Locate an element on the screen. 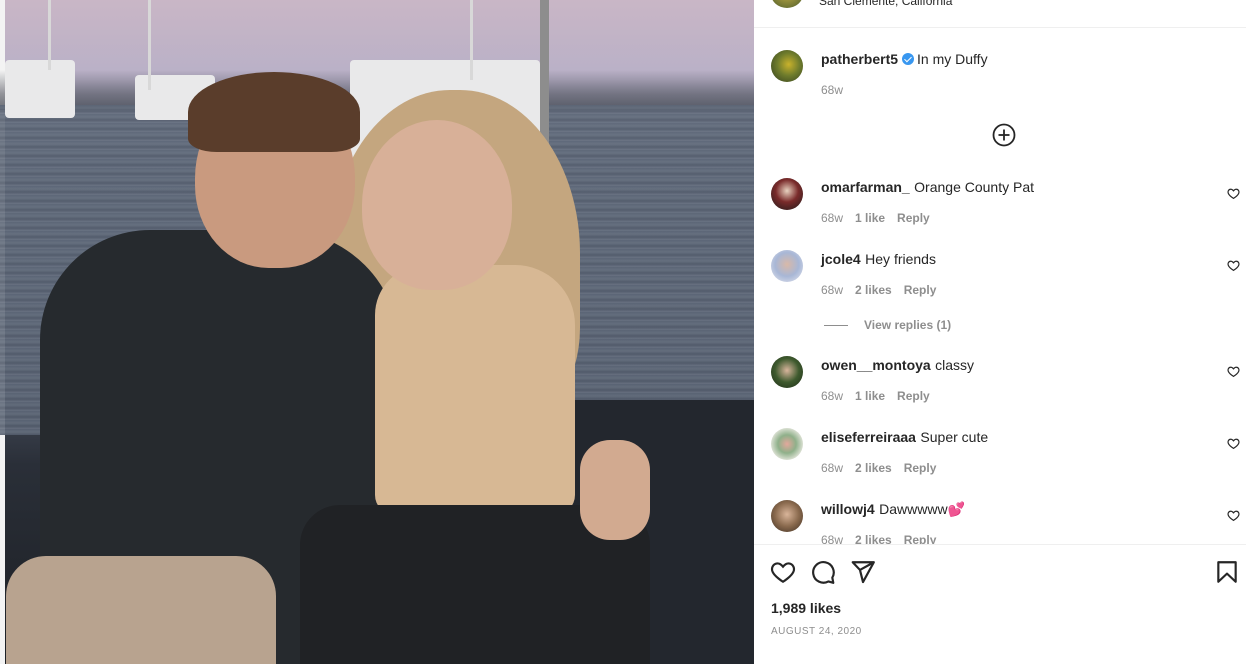  comment-username: owen__montoya is located at coordinates (876, 365).